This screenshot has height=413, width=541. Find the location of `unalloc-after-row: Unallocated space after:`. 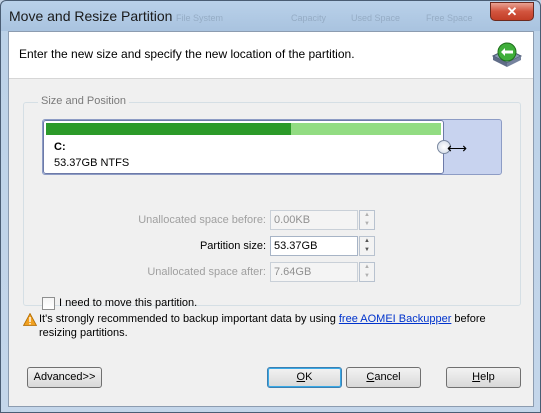

unalloc-after-row: Unallocated space after: is located at coordinates (145, 272).